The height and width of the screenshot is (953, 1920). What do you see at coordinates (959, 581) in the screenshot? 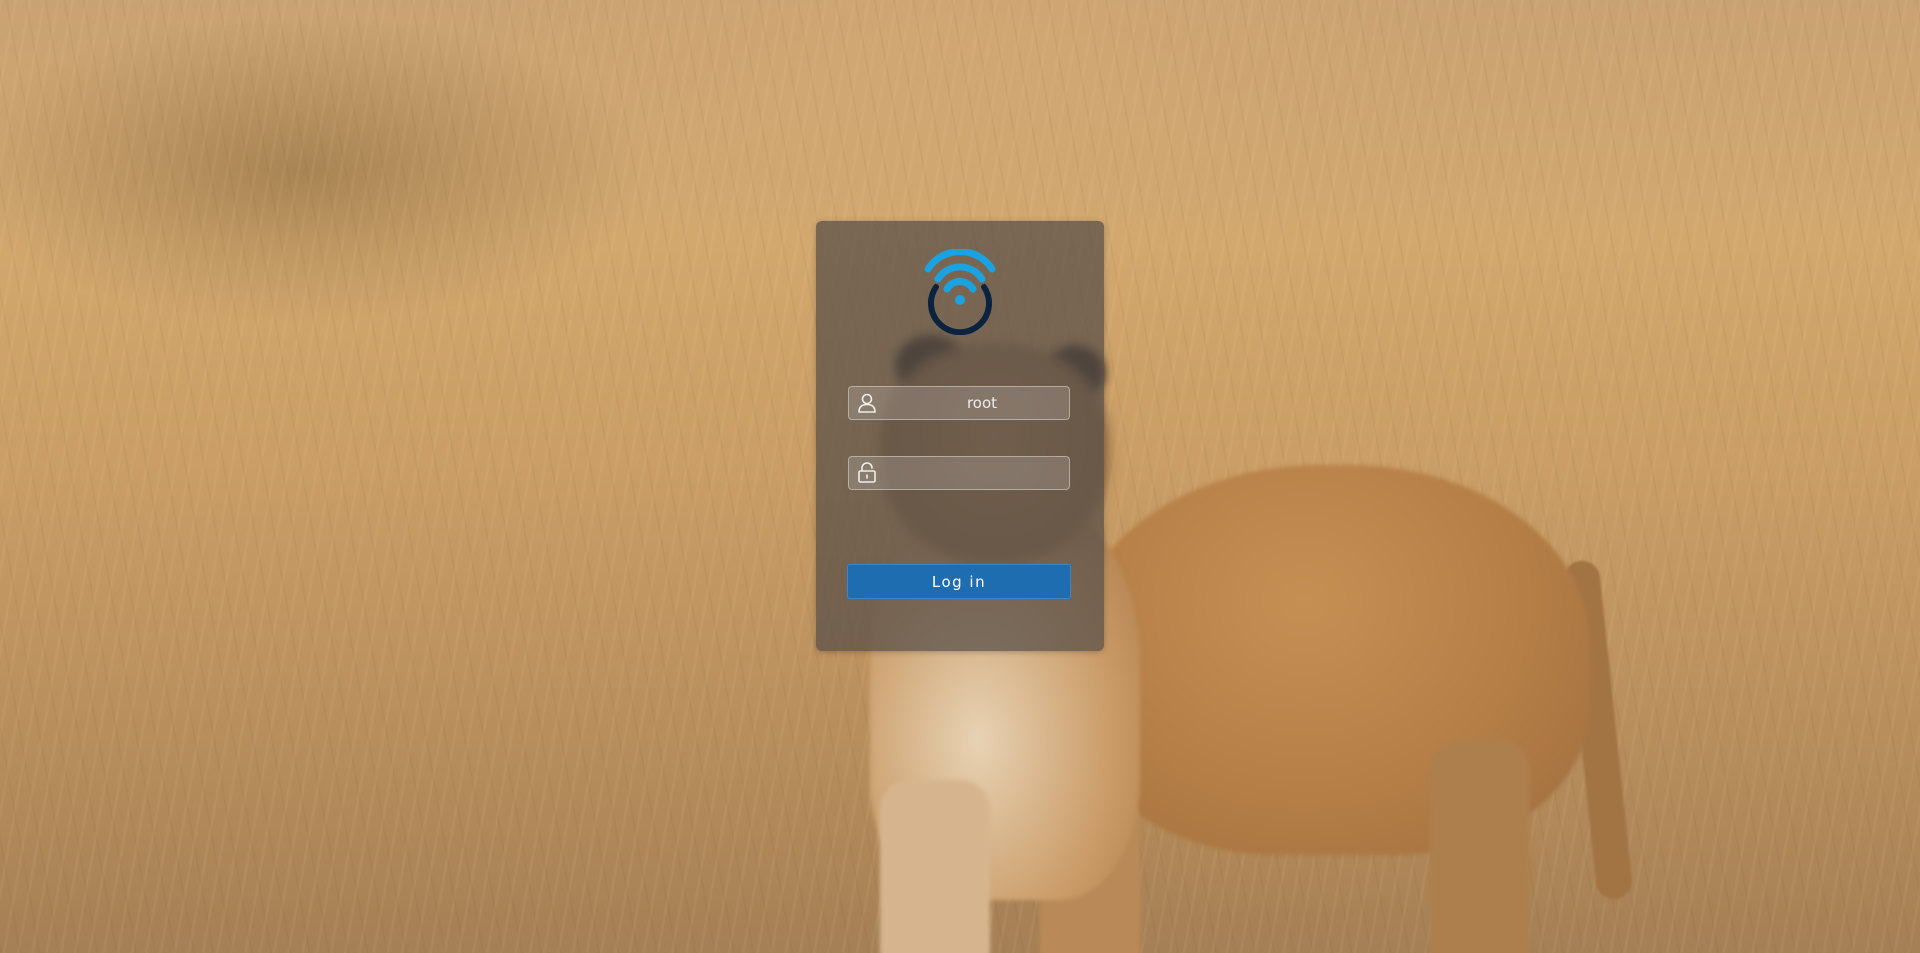
I see `login-button: Log in` at bounding box center [959, 581].